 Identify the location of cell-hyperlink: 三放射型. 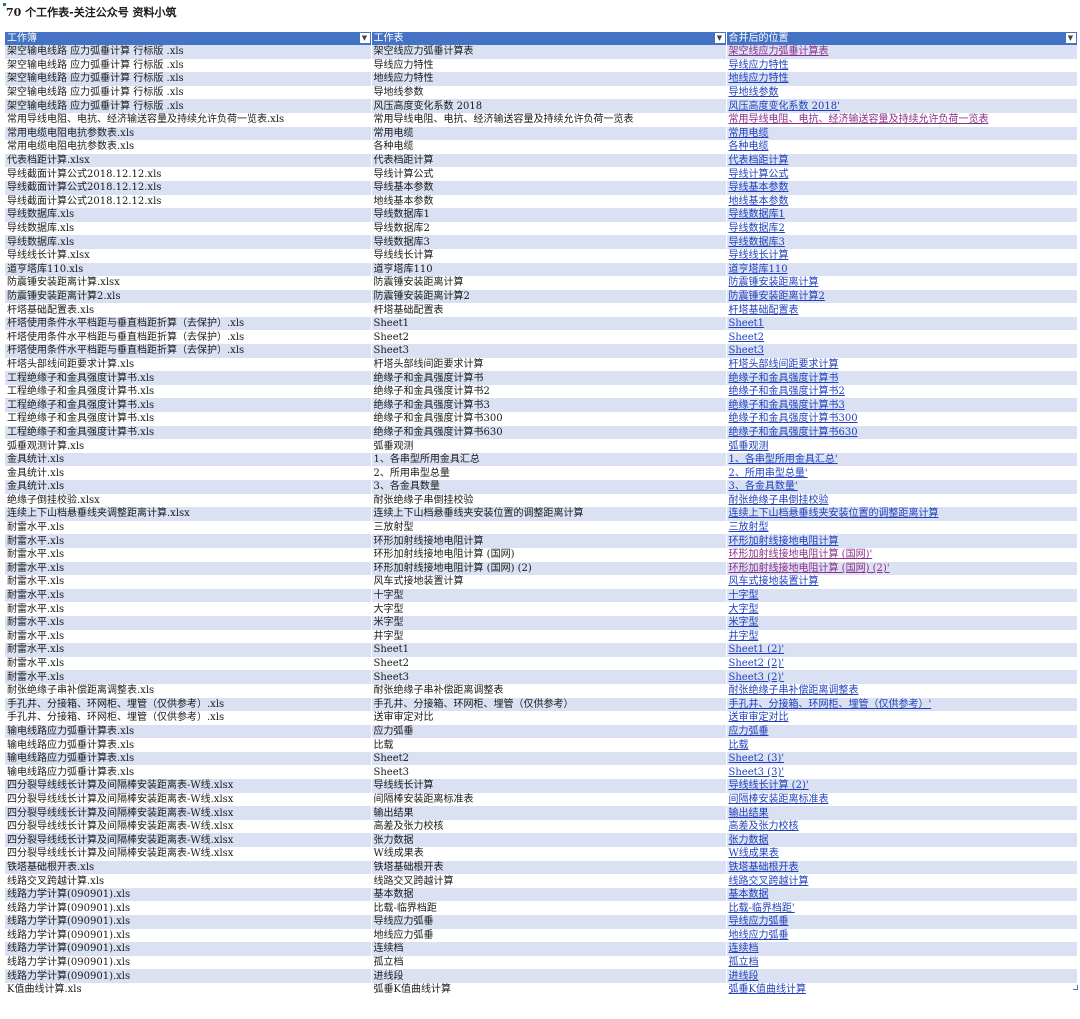
(901, 527).